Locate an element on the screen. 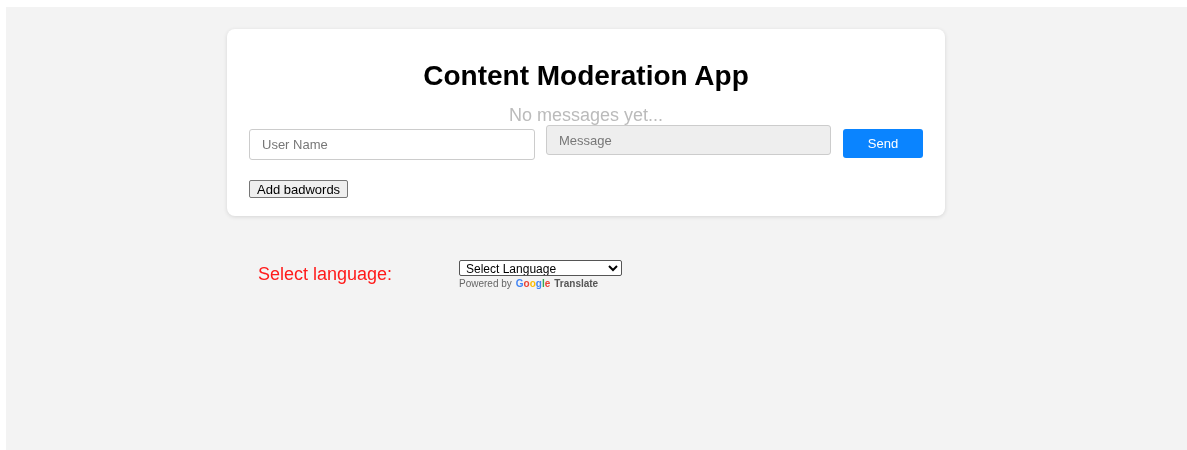 The height and width of the screenshot is (450, 1187). username-field: User Name is located at coordinates (392, 144).